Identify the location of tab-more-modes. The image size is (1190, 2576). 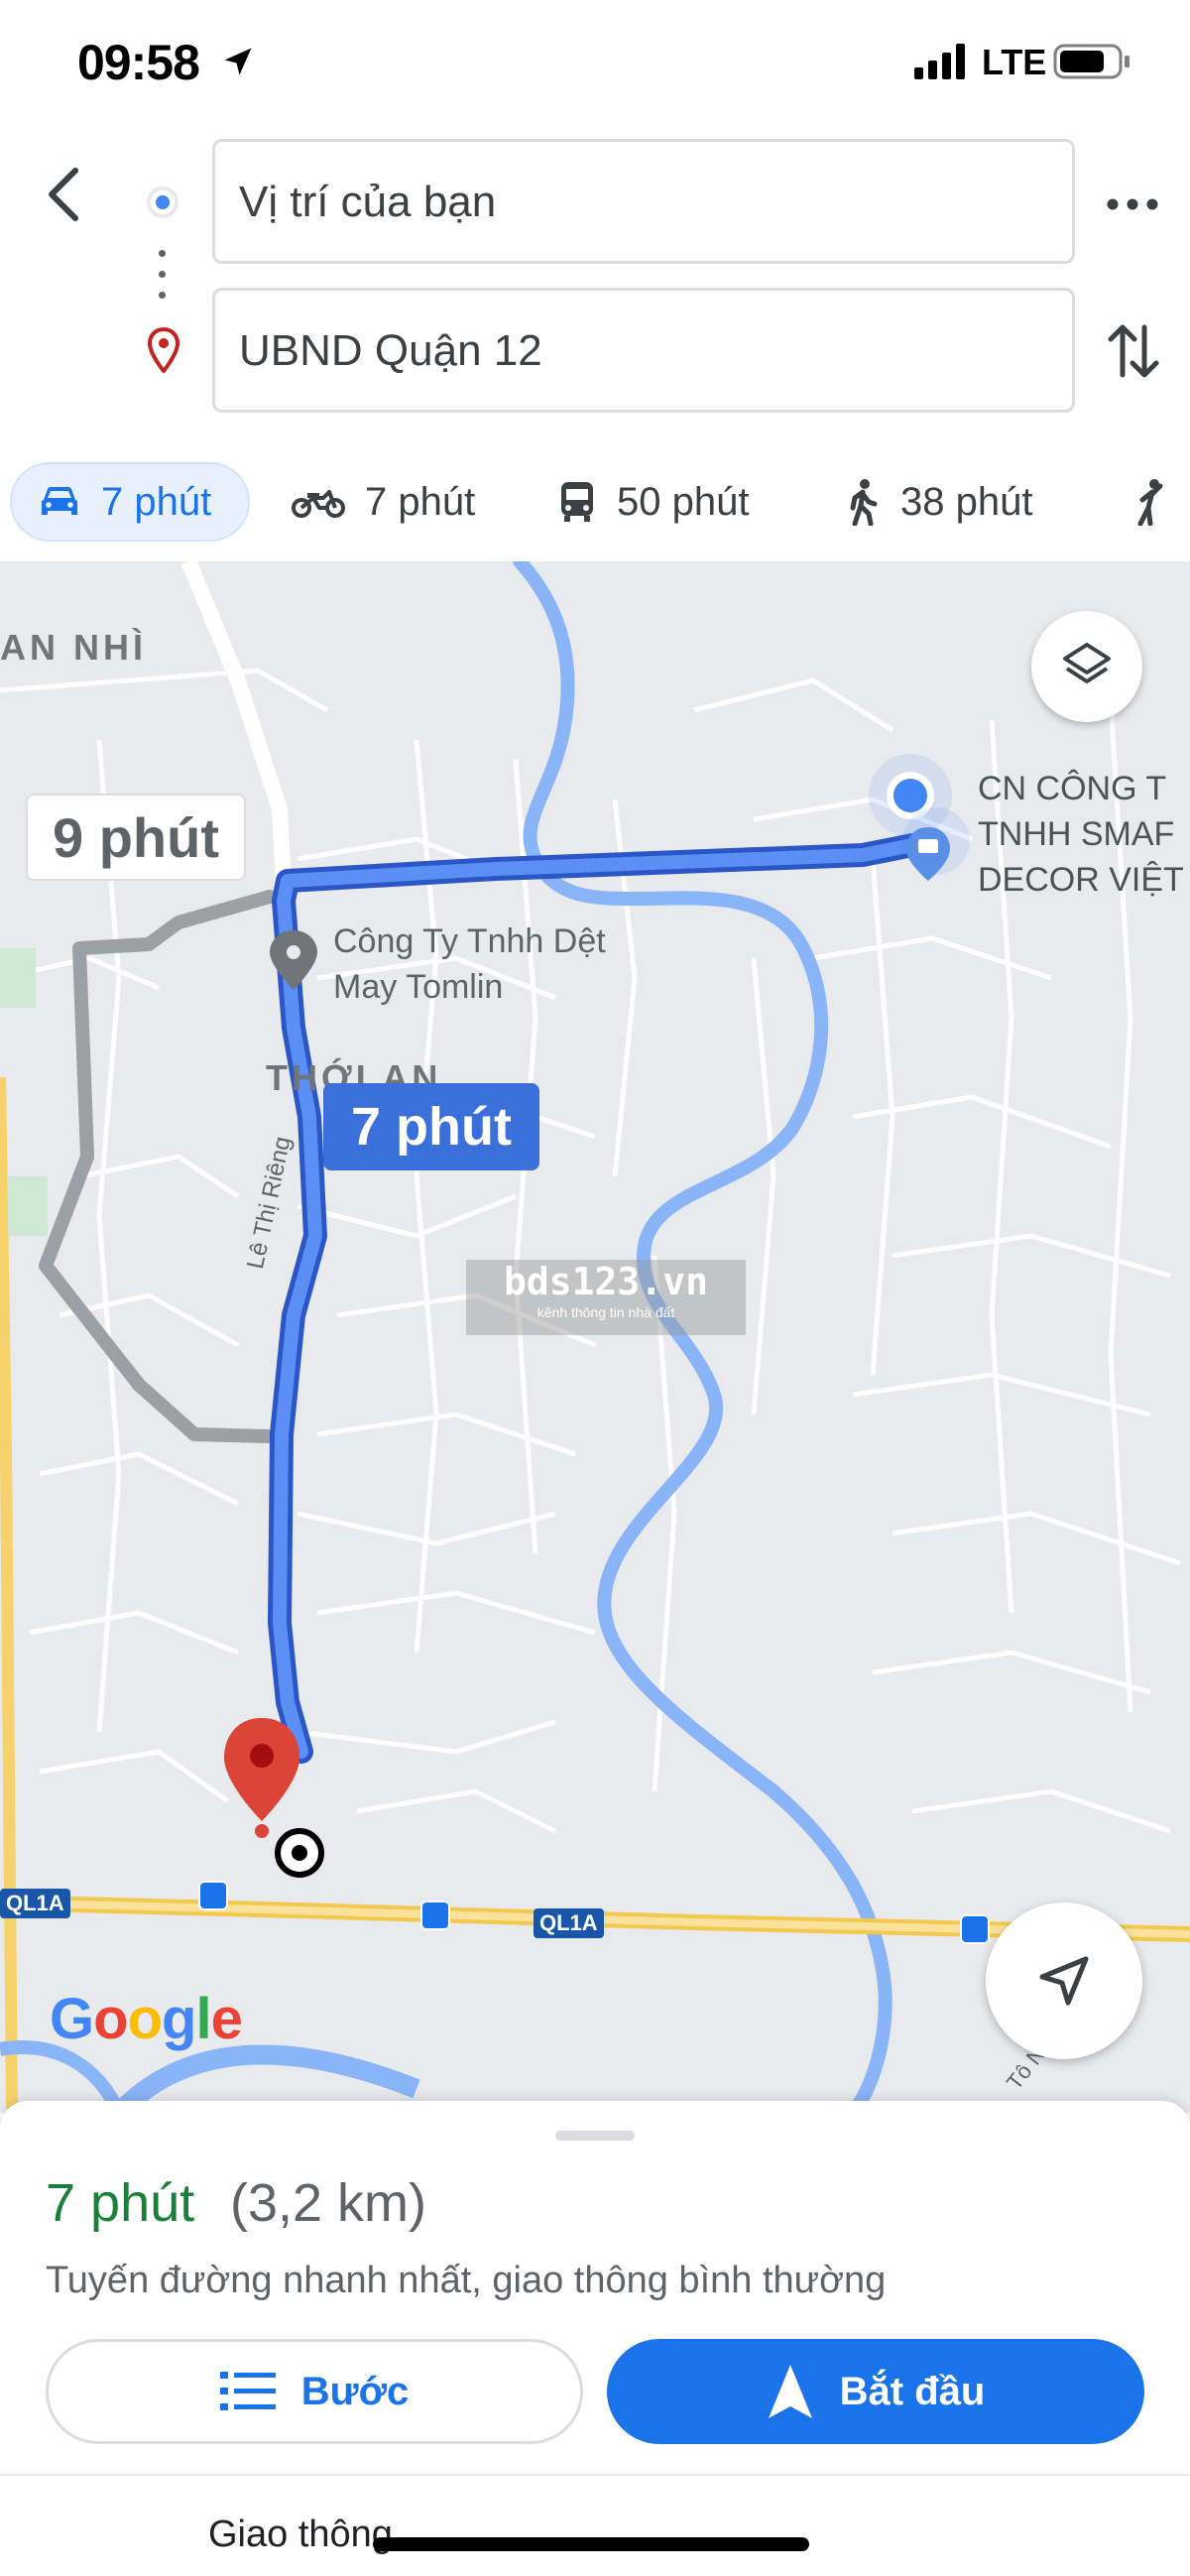
(1160, 502).